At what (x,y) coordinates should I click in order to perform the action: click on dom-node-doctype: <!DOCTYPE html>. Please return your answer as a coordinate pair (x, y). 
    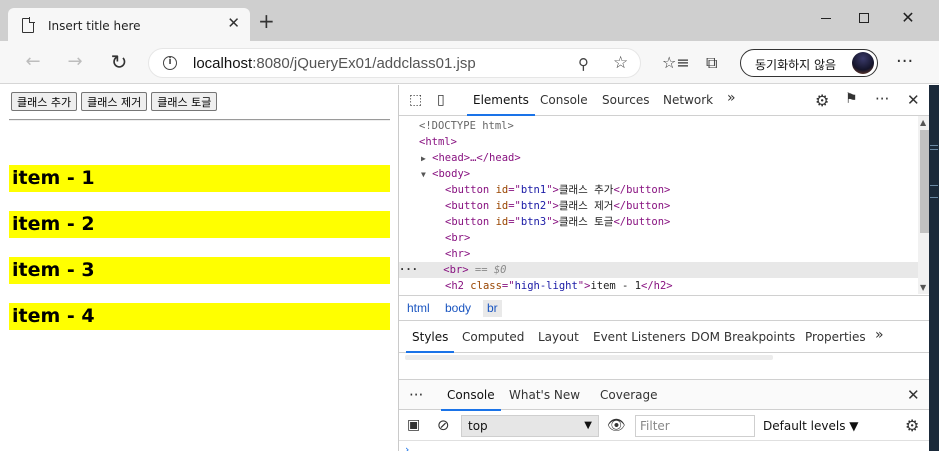
    Looking at the image, I should click on (669, 126).